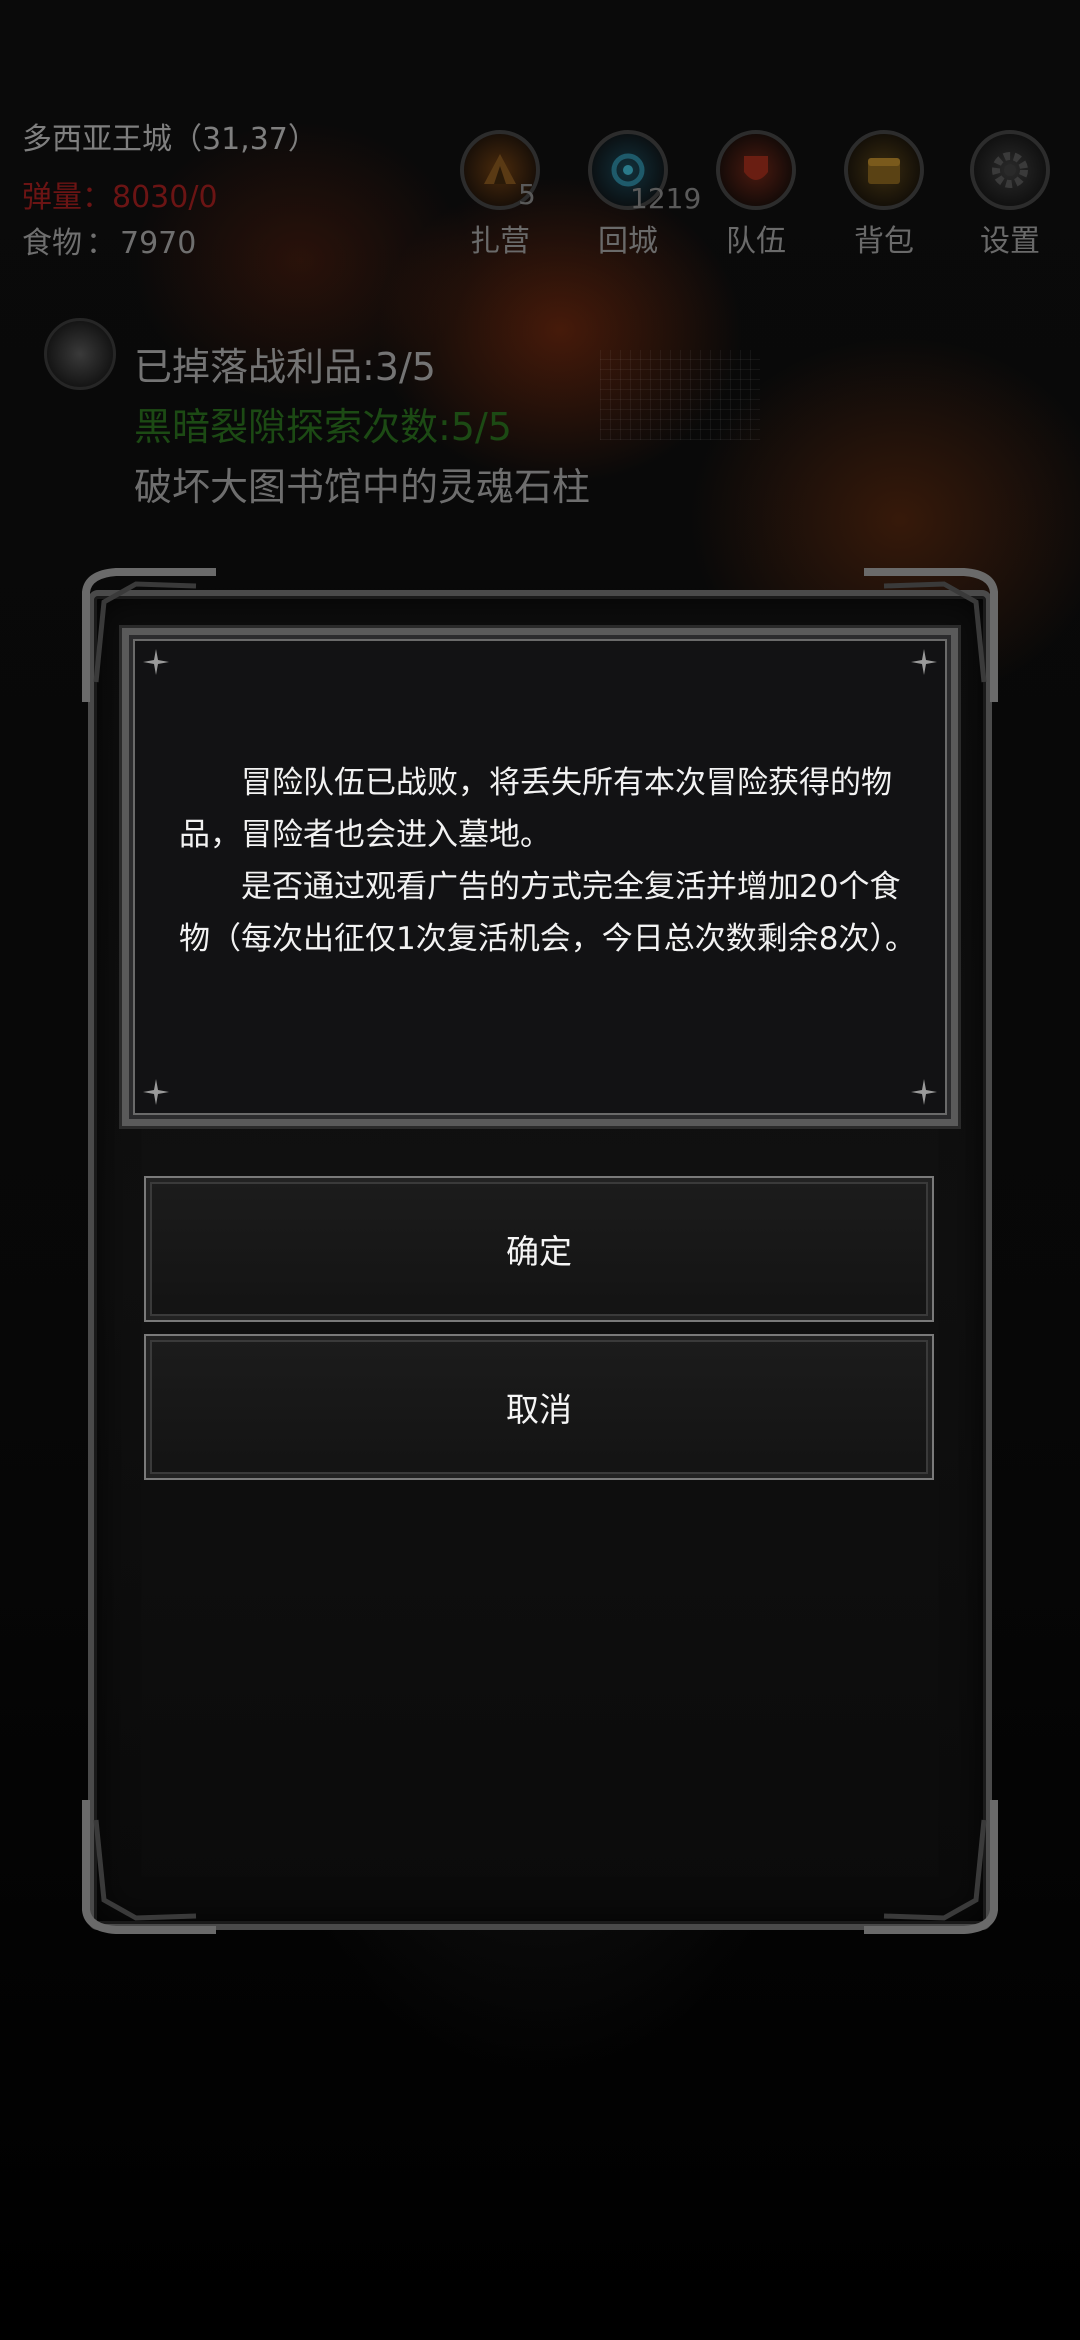 The height and width of the screenshot is (2340, 1080). I want to click on food-label: 食物： 7970, so click(109, 240).